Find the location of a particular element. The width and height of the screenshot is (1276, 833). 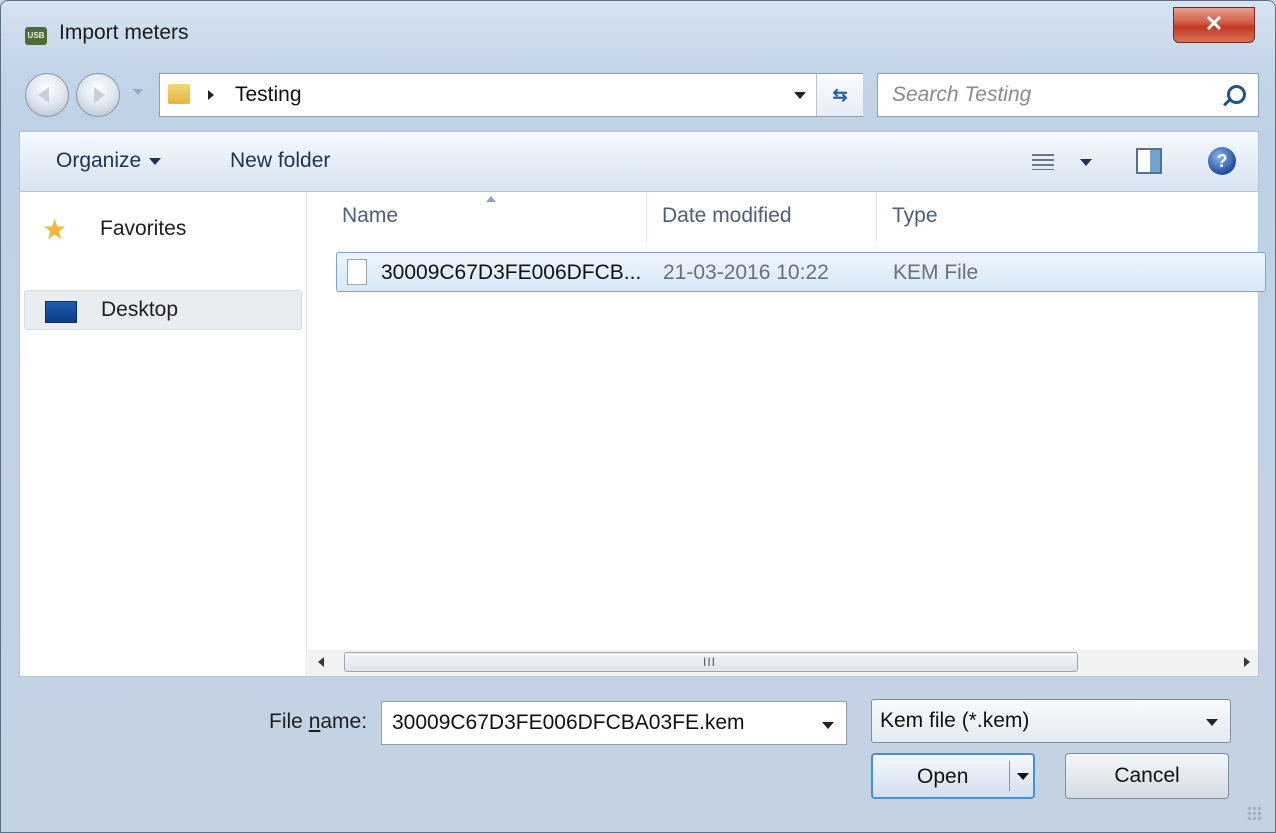

column-header-type: Type is located at coordinates (915, 216).